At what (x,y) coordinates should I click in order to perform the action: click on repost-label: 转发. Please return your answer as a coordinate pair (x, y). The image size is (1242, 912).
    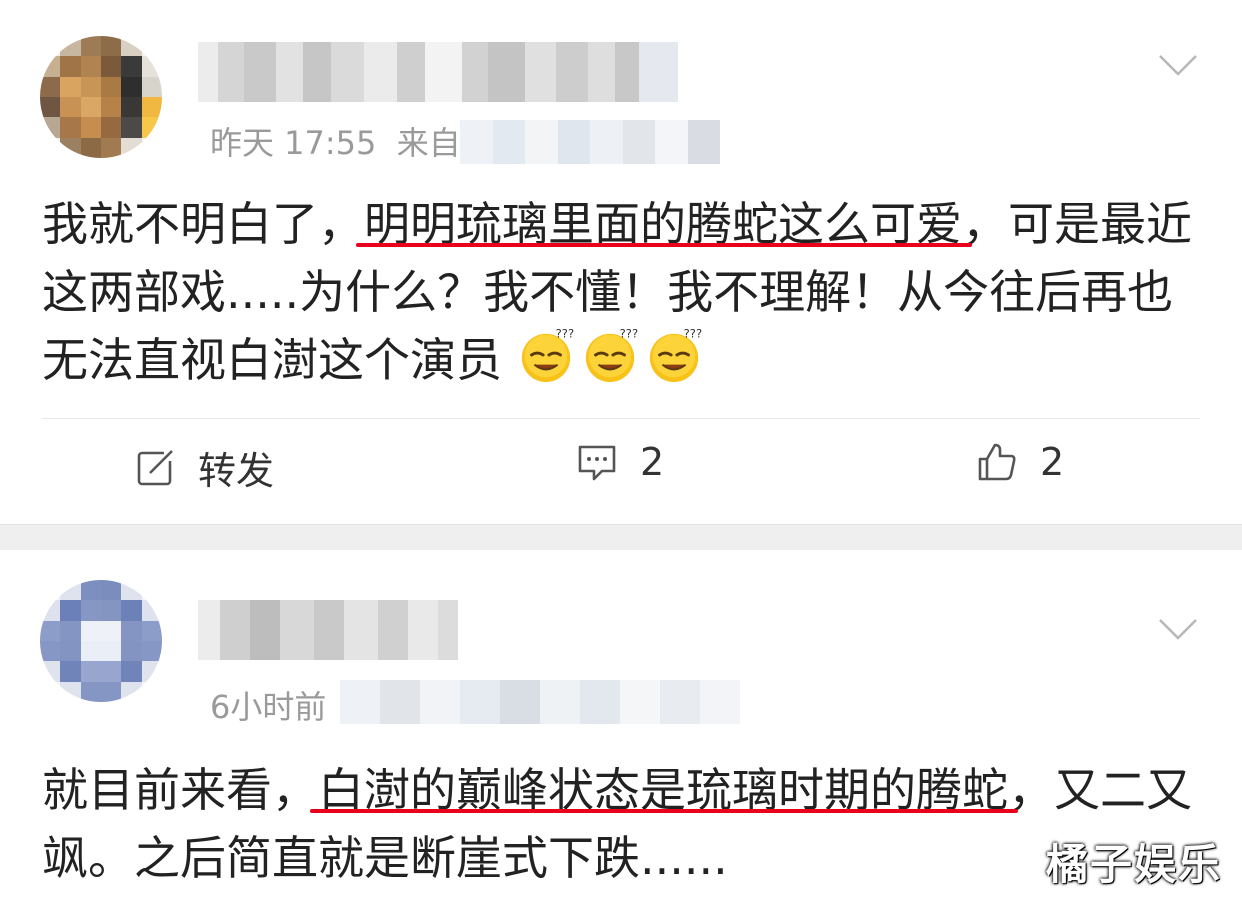
    Looking at the image, I should click on (236, 471).